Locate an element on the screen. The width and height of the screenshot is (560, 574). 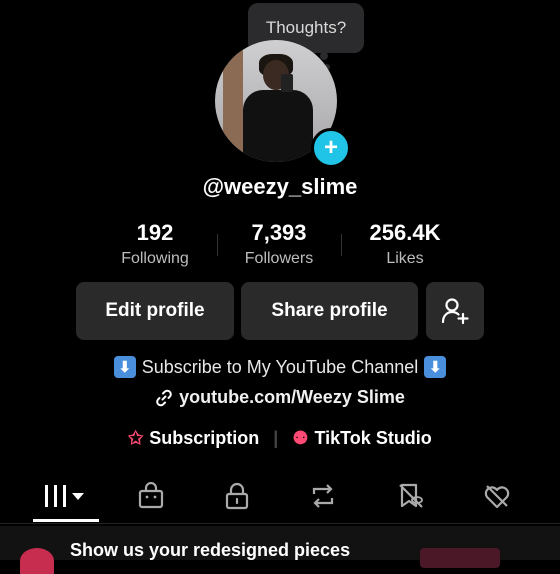
add-friend-button is located at coordinates (455, 311).